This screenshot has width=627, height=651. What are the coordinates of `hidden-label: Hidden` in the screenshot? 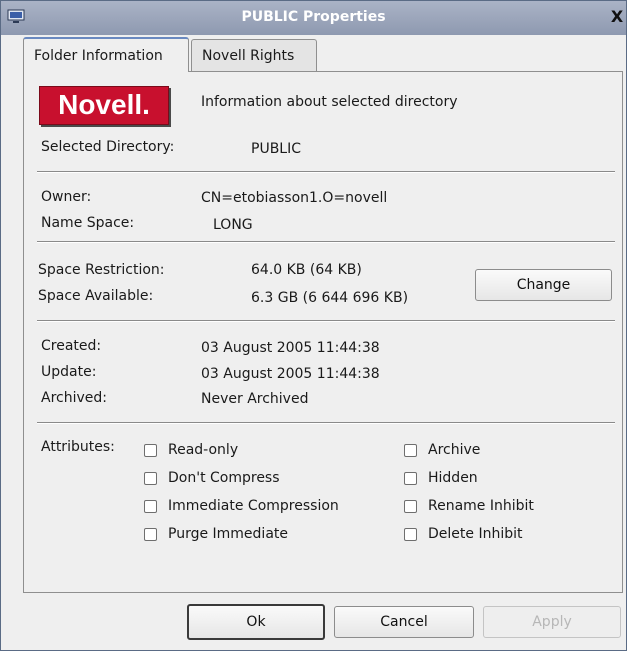 It's located at (453, 478).